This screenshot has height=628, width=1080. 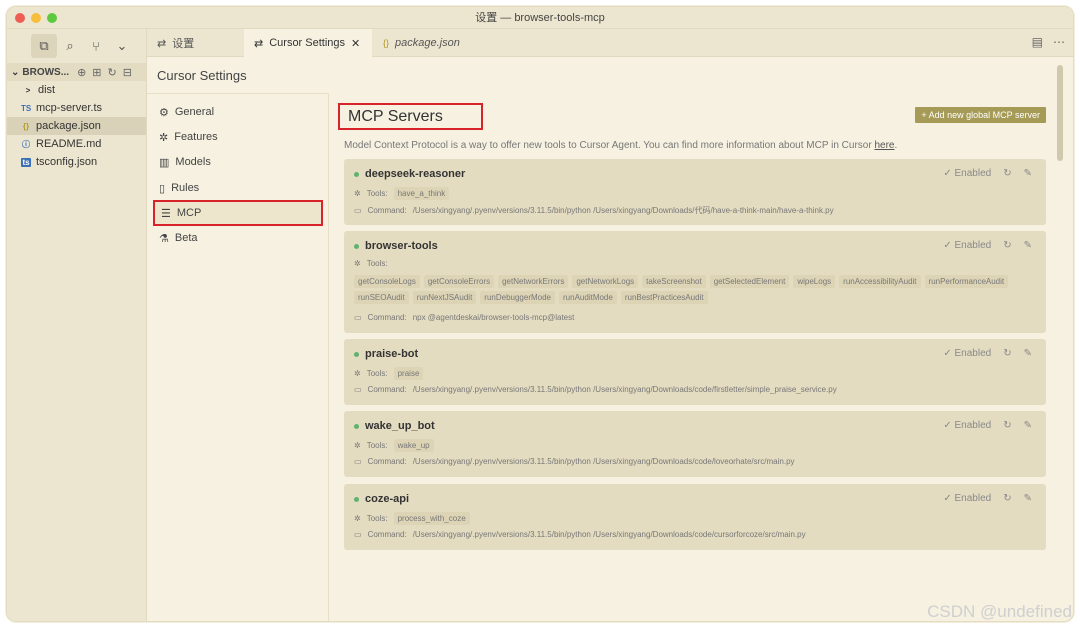 I want to click on nav-item-features: ✲ Features, so click(x=235, y=137).